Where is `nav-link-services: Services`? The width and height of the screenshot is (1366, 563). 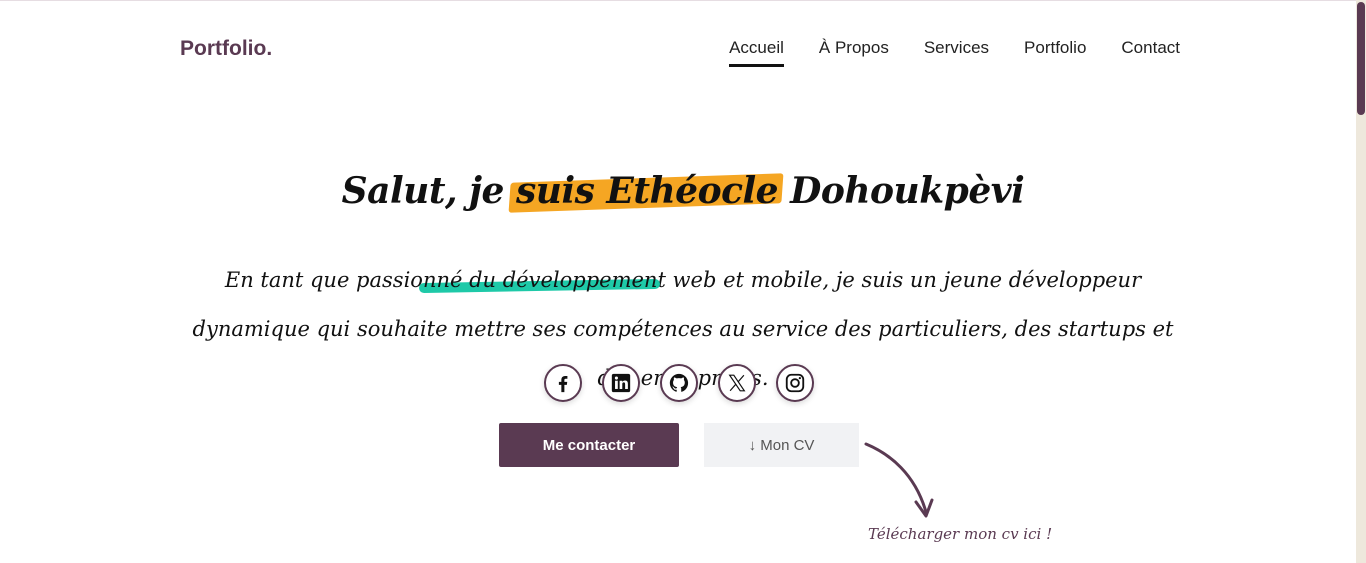 nav-link-services: Services is located at coordinates (956, 52).